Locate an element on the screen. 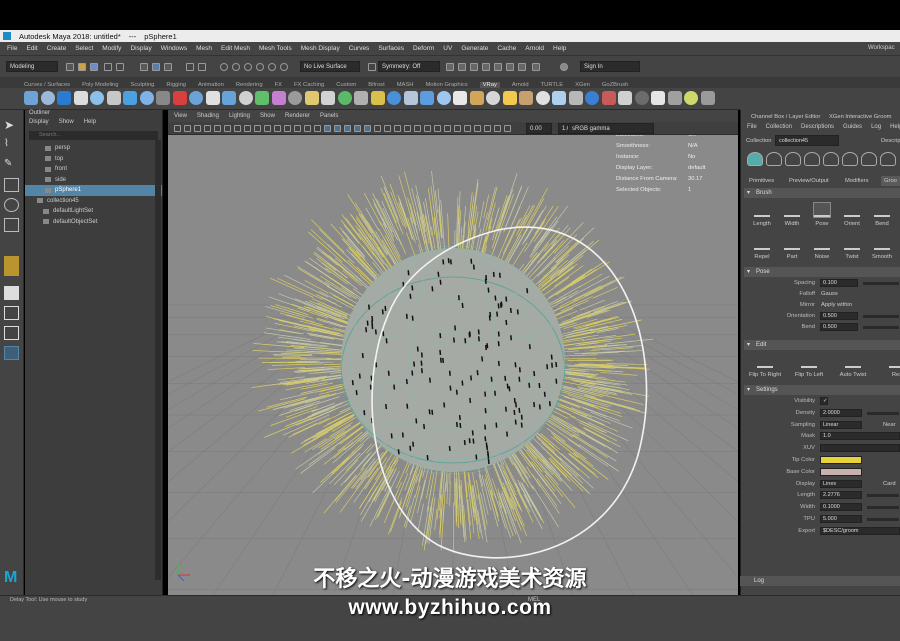 The height and width of the screenshot is (641, 900). outliner-item: persp is located at coordinates (93, 148).